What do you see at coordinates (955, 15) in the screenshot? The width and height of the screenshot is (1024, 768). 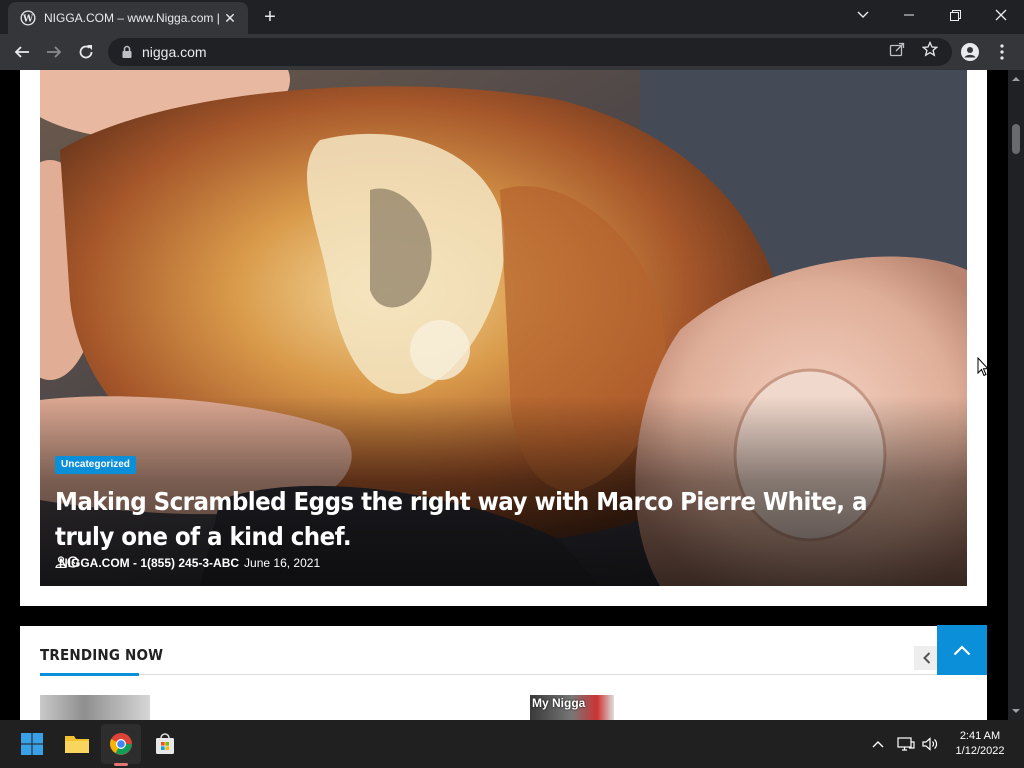 I see `restore-button` at bounding box center [955, 15].